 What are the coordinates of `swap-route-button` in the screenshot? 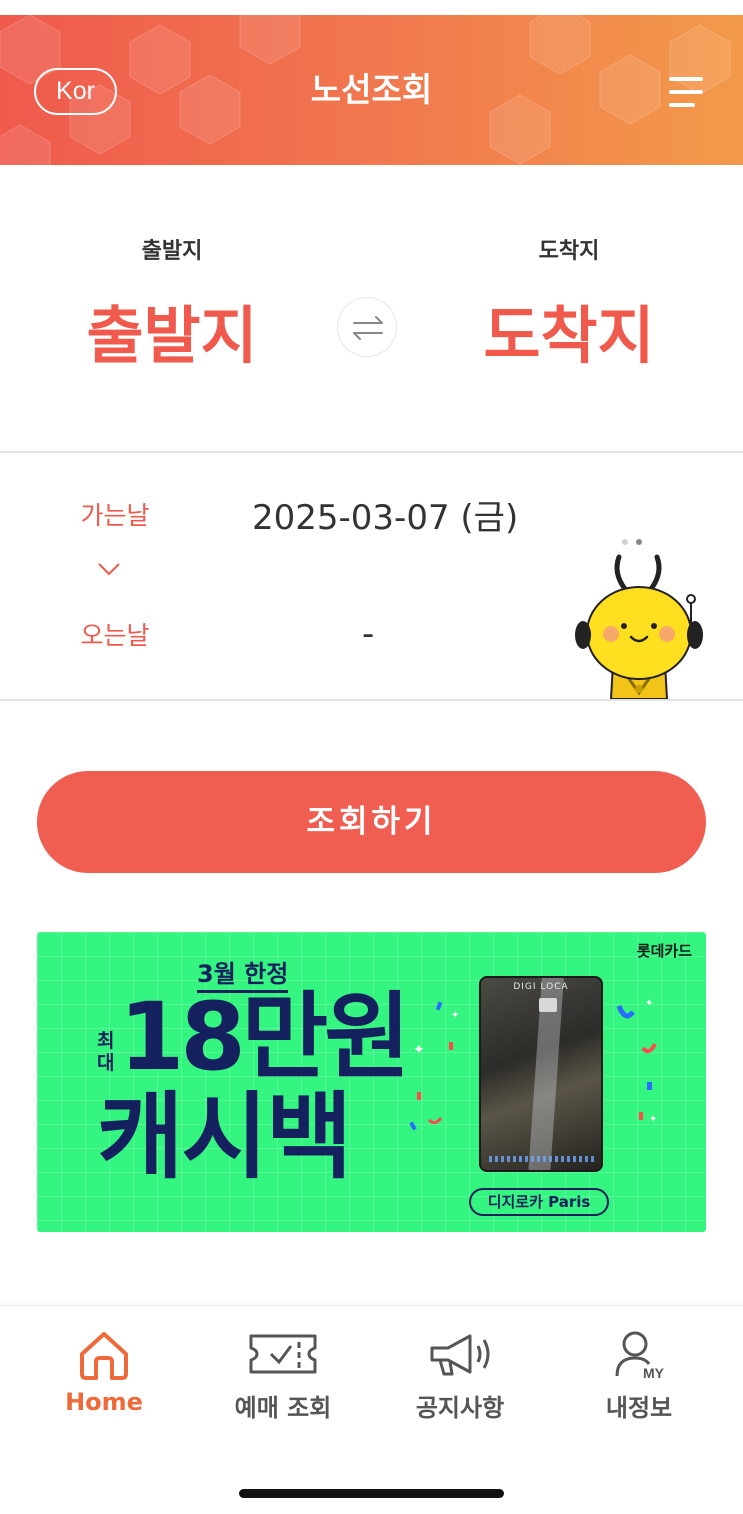 It's located at (367, 327).